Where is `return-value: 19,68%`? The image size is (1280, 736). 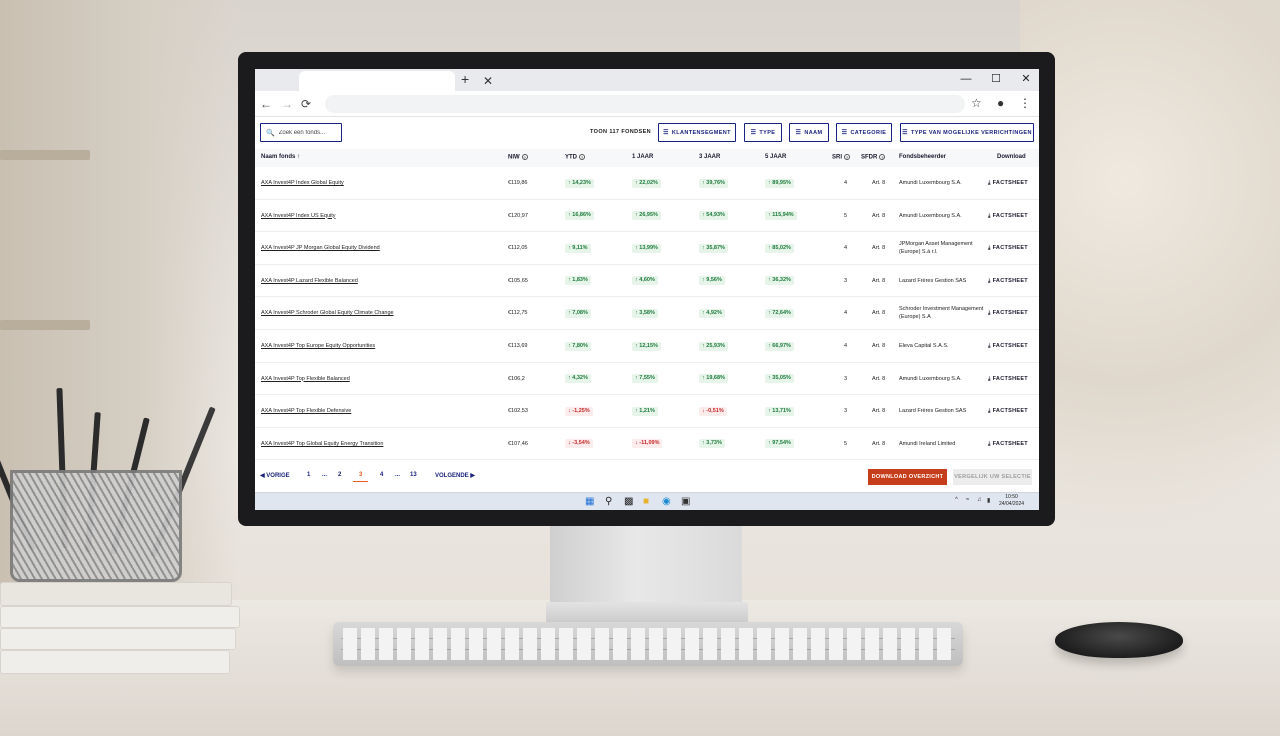
return-value: 19,68% is located at coordinates (715, 378).